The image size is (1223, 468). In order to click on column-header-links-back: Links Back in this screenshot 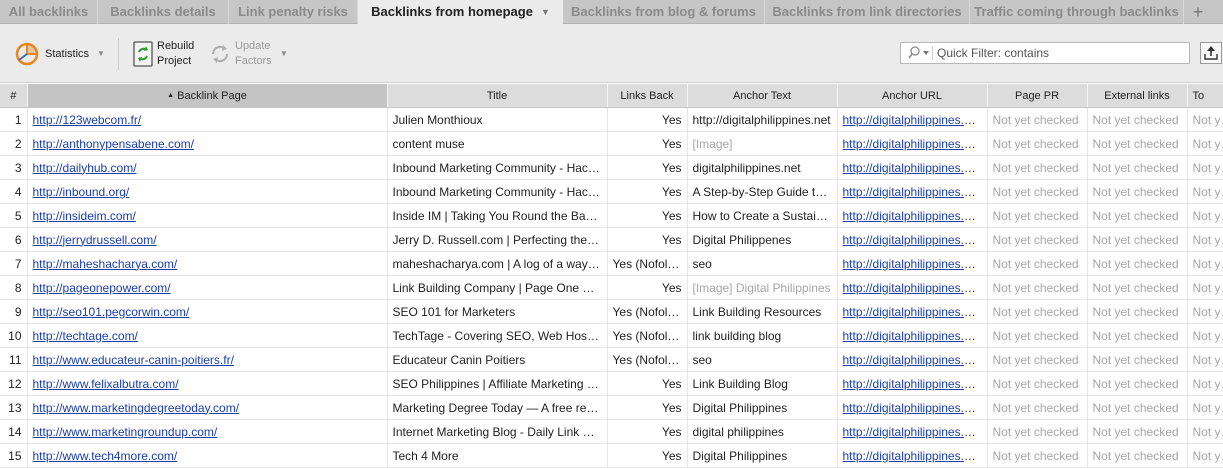, I will do `click(647, 96)`.